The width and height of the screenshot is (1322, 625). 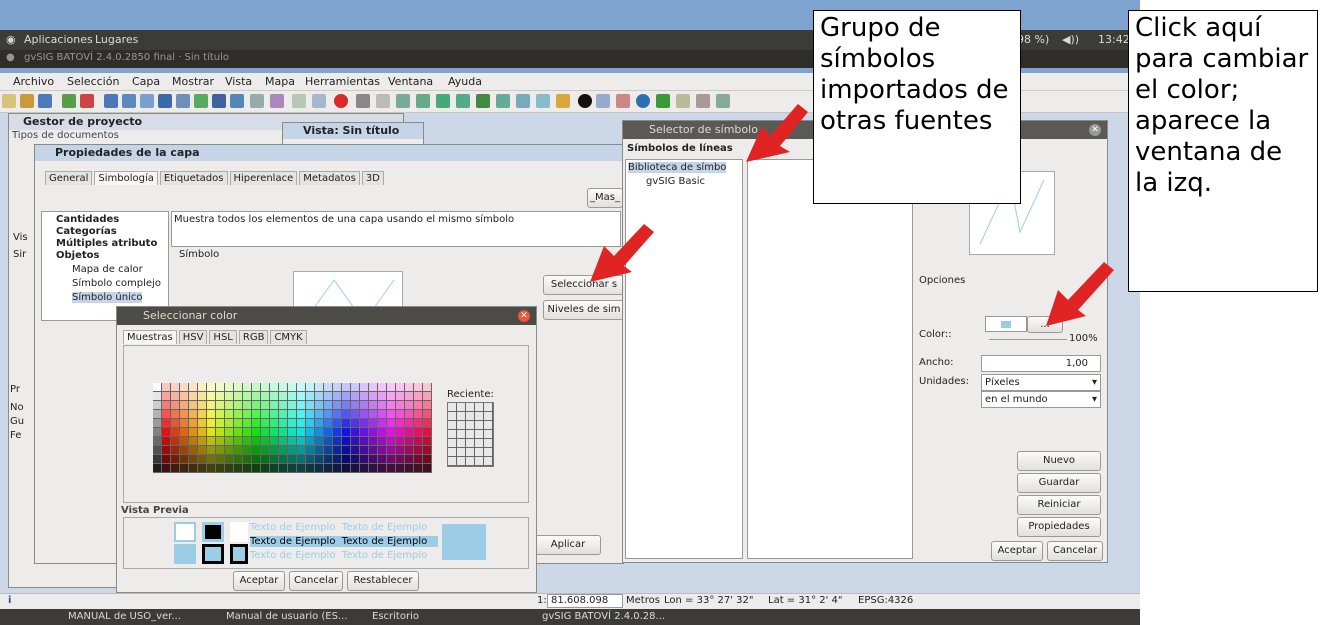 I want to click on arrow-to-select-symbol, so click(x=622, y=253).